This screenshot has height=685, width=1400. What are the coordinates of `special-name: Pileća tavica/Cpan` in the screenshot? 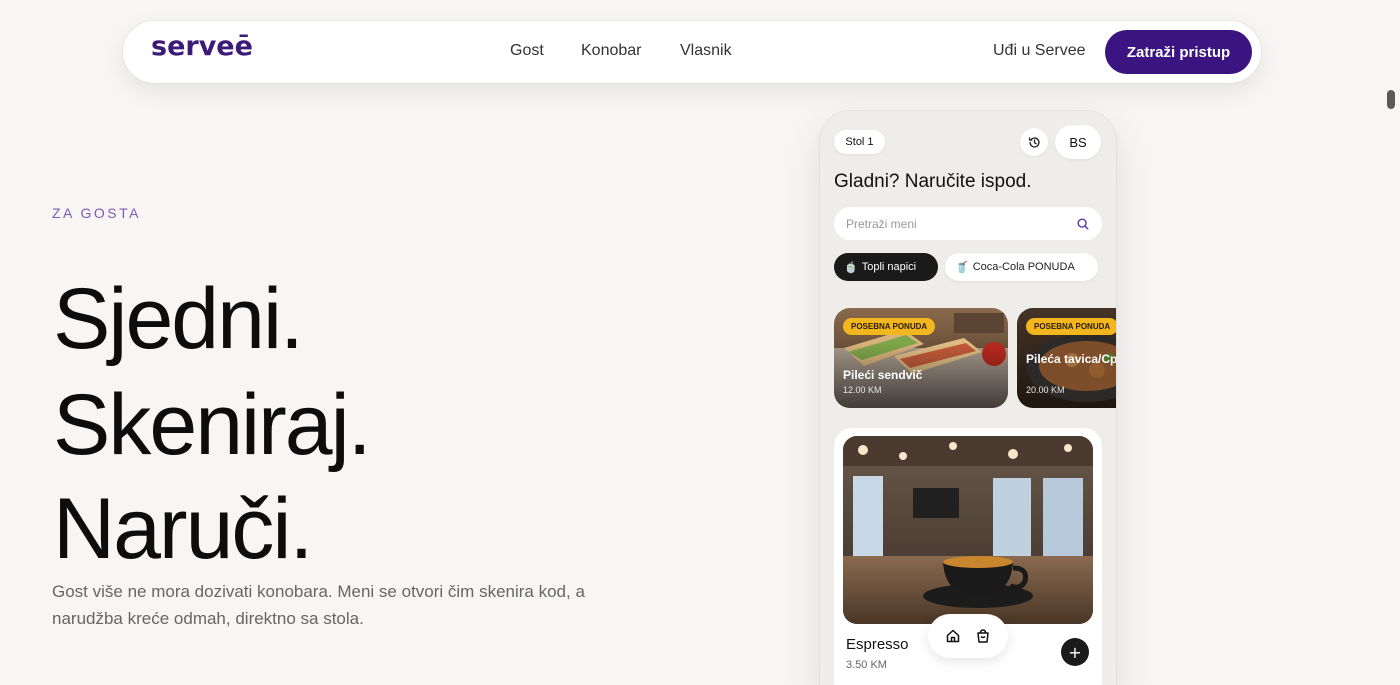 It's located at (1071, 359).